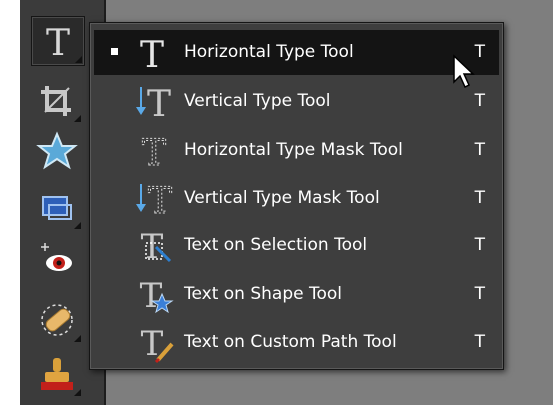 The height and width of the screenshot is (405, 553). I want to click on mouse-cursor-icon, so click(464, 71).